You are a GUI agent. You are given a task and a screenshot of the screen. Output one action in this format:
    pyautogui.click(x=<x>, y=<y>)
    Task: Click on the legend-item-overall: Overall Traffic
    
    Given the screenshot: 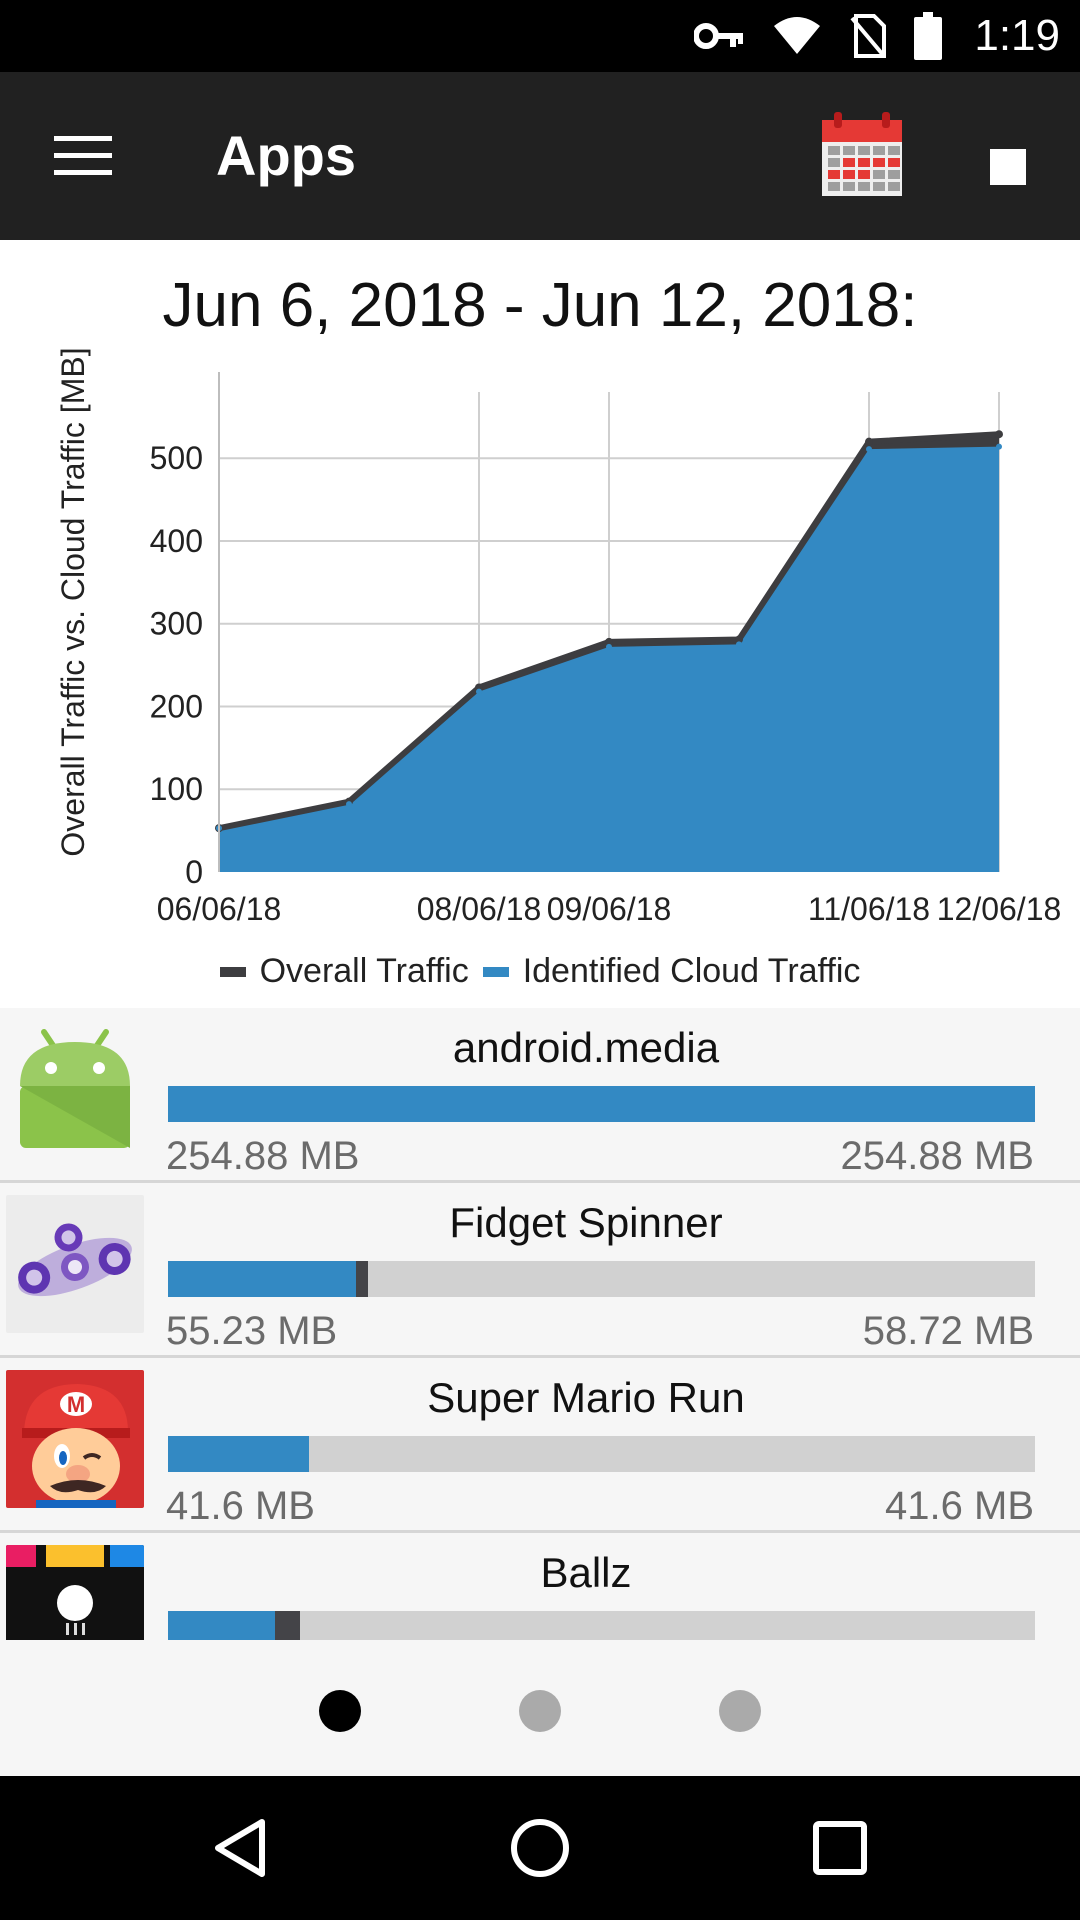 What is the action you would take?
    pyautogui.click(x=344, y=971)
    